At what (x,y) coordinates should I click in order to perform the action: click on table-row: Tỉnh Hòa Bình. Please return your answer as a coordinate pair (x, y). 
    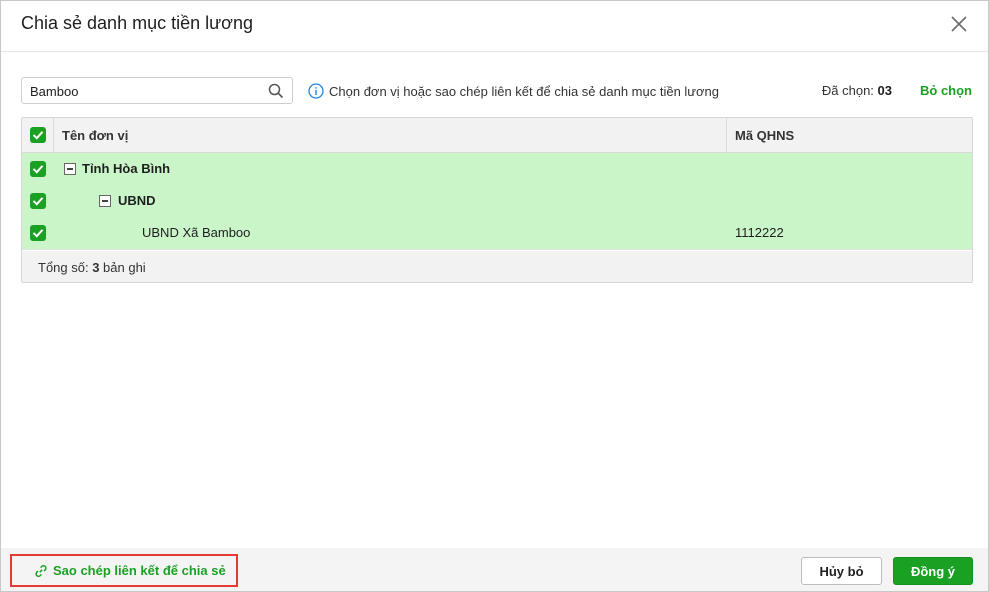
    Looking at the image, I should click on (497, 169).